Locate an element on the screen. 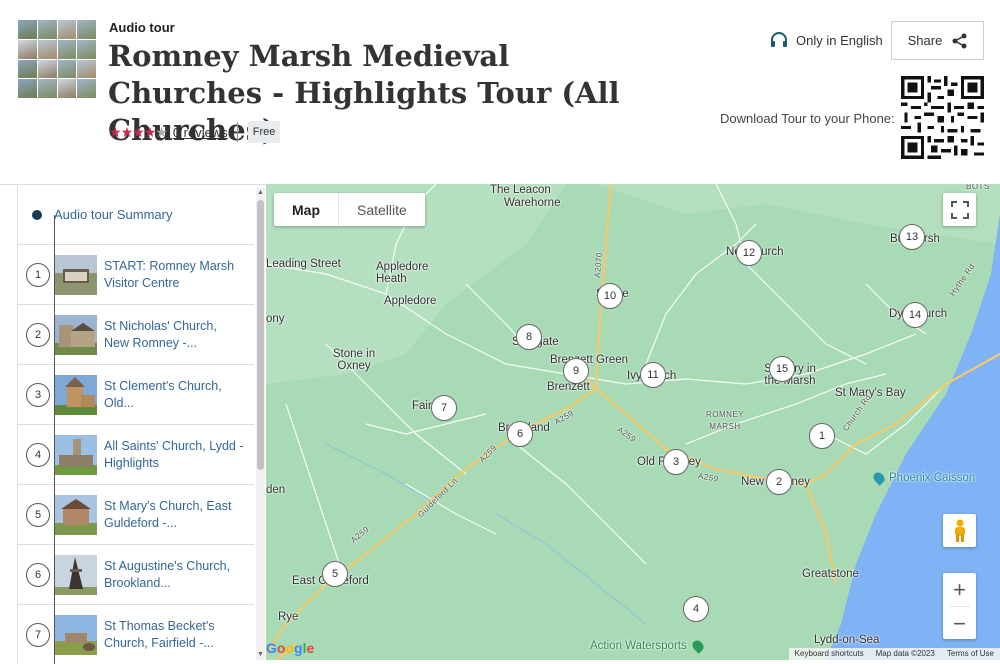 This screenshot has height=664, width=1000. map-marker: 13 is located at coordinates (912, 237).